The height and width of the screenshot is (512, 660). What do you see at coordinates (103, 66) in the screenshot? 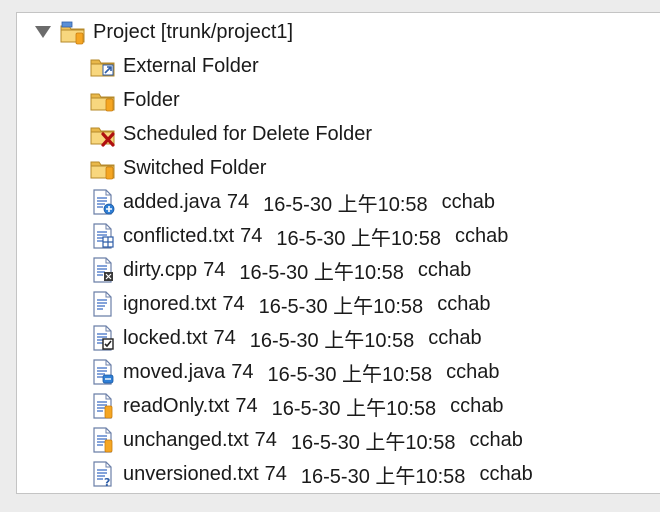
I see `external-folder-icon` at bounding box center [103, 66].